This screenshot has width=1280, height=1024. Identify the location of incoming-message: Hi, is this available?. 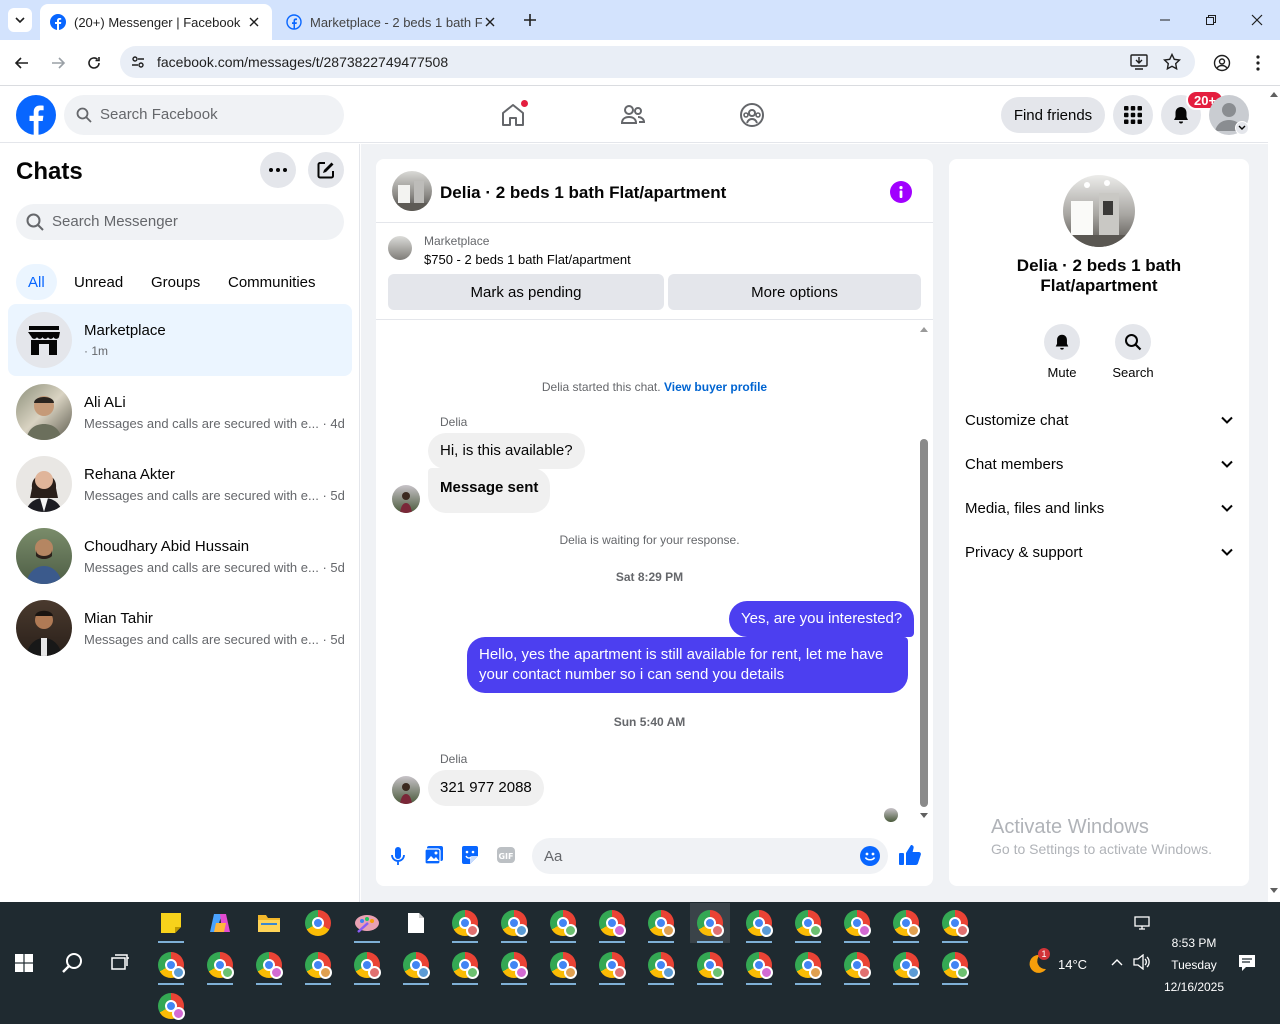
(506, 451).